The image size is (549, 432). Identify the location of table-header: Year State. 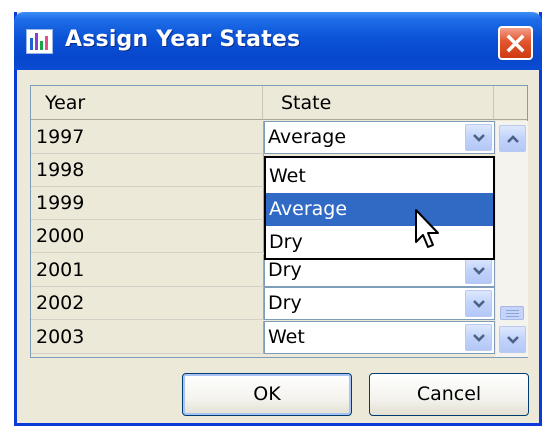
(279, 103).